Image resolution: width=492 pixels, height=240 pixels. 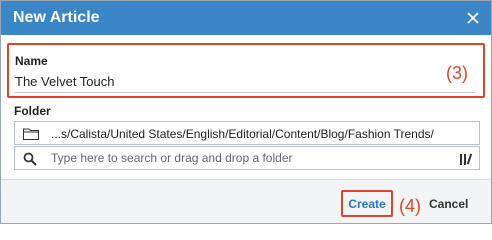 I want to click on name-input: The Velvet Touch, so click(x=65, y=81).